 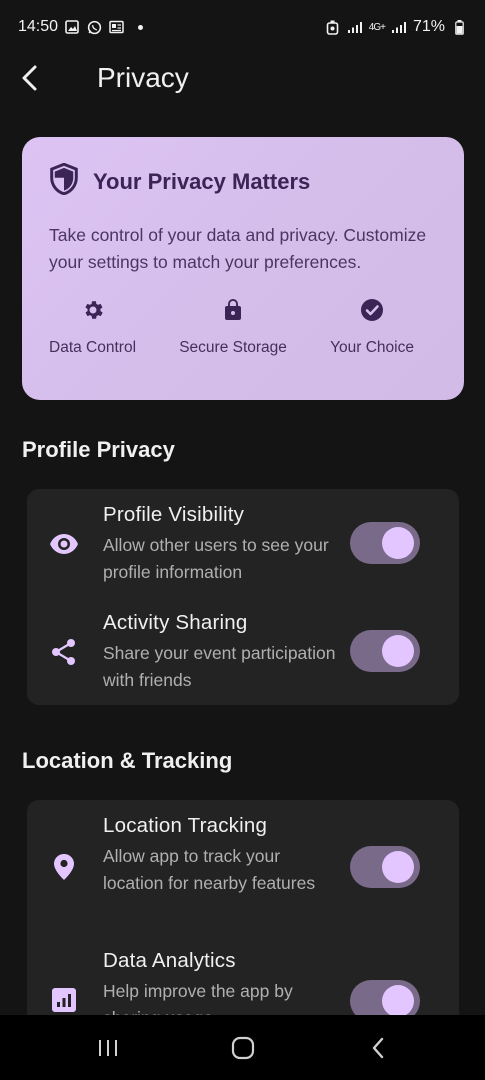 What do you see at coordinates (428, 26) in the screenshot?
I see `battery-percent: 71%` at bounding box center [428, 26].